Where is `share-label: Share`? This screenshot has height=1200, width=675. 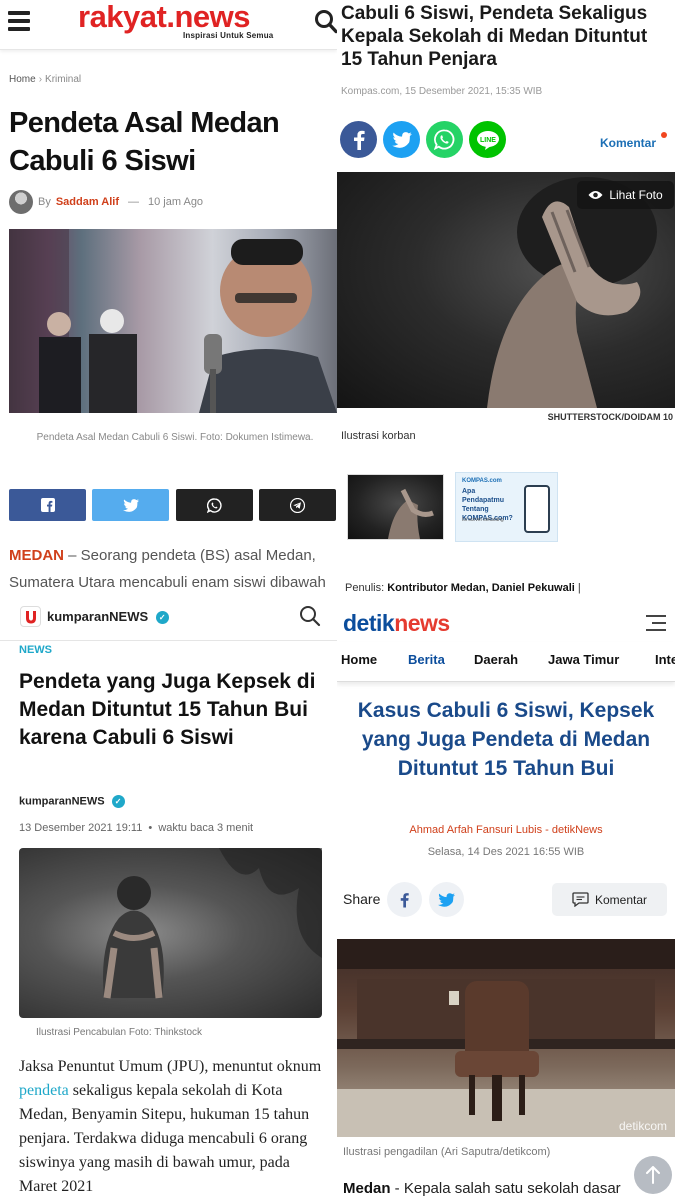 share-label: Share is located at coordinates (362, 899).